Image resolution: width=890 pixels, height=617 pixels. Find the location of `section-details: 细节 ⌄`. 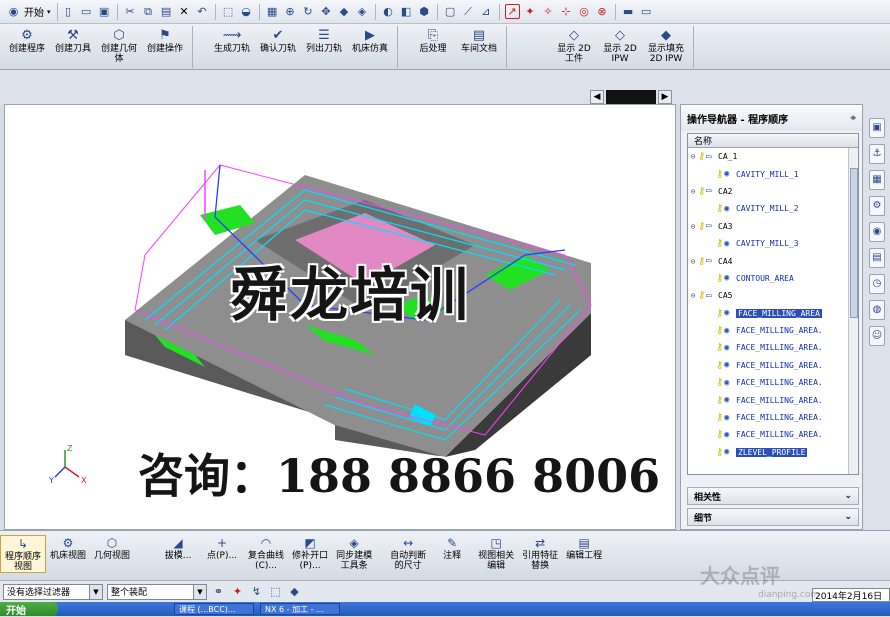

section-details: 细节 ⌄ is located at coordinates (773, 517).